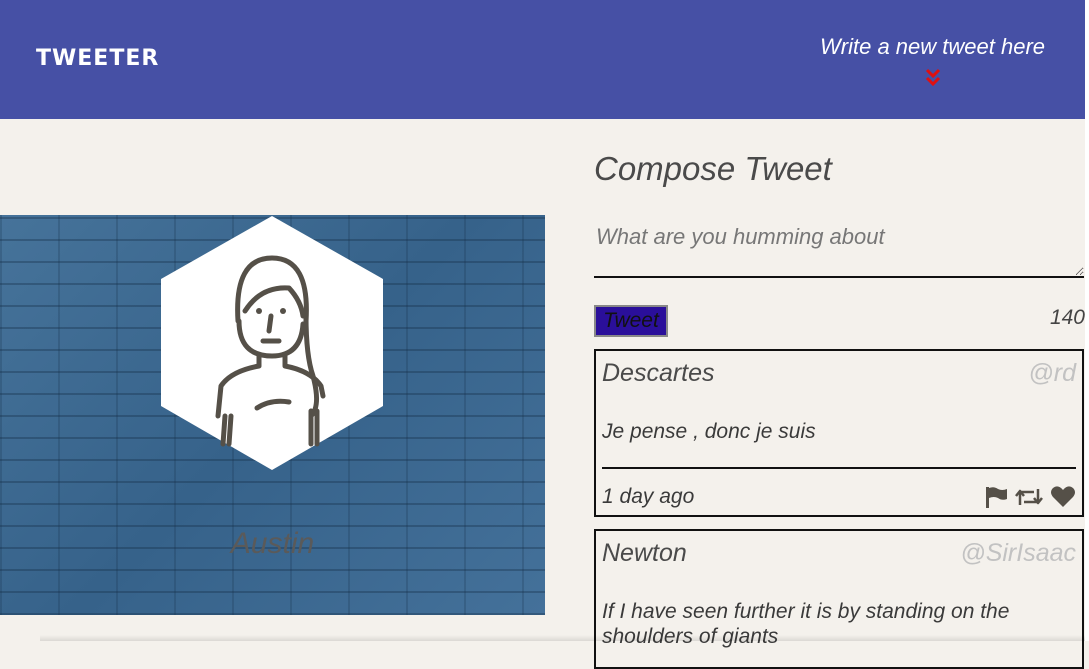 The width and height of the screenshot is (1089, 669). I want to click on heart-icon, so click(1063, 497).